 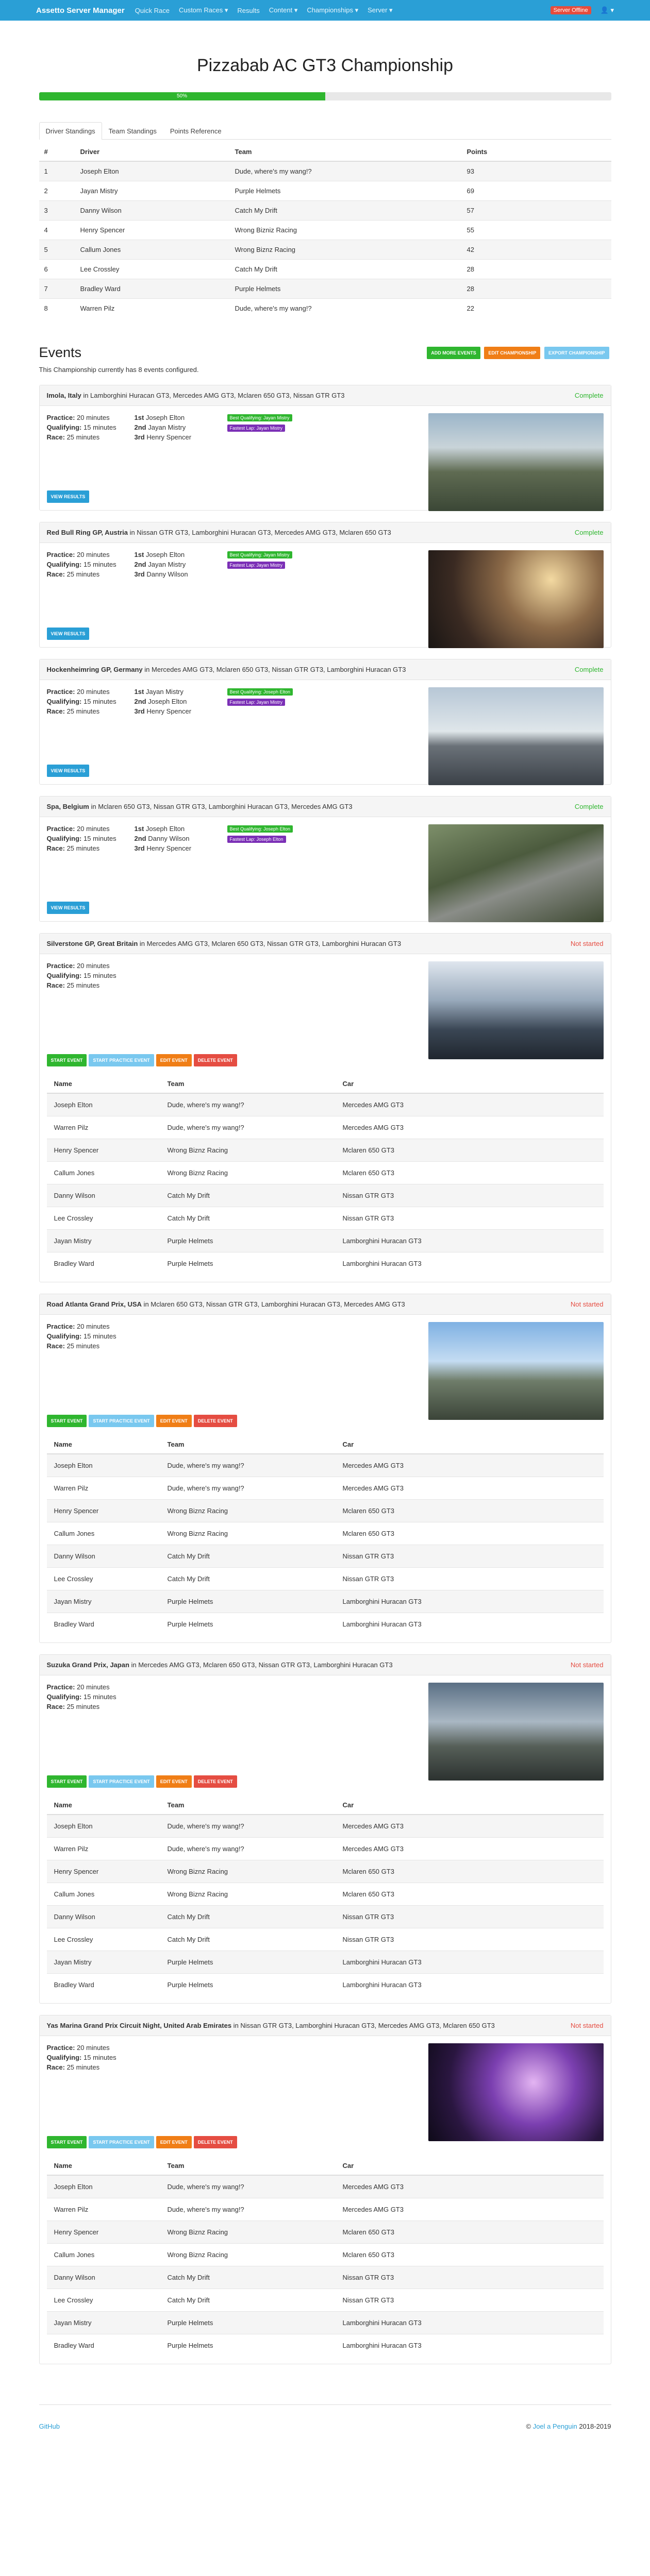 What do you see at coordinates (181, 565) in the screenshot?
I see `podium-p2: 2nd Jayan Mistry` at bounding box center [181, 565].